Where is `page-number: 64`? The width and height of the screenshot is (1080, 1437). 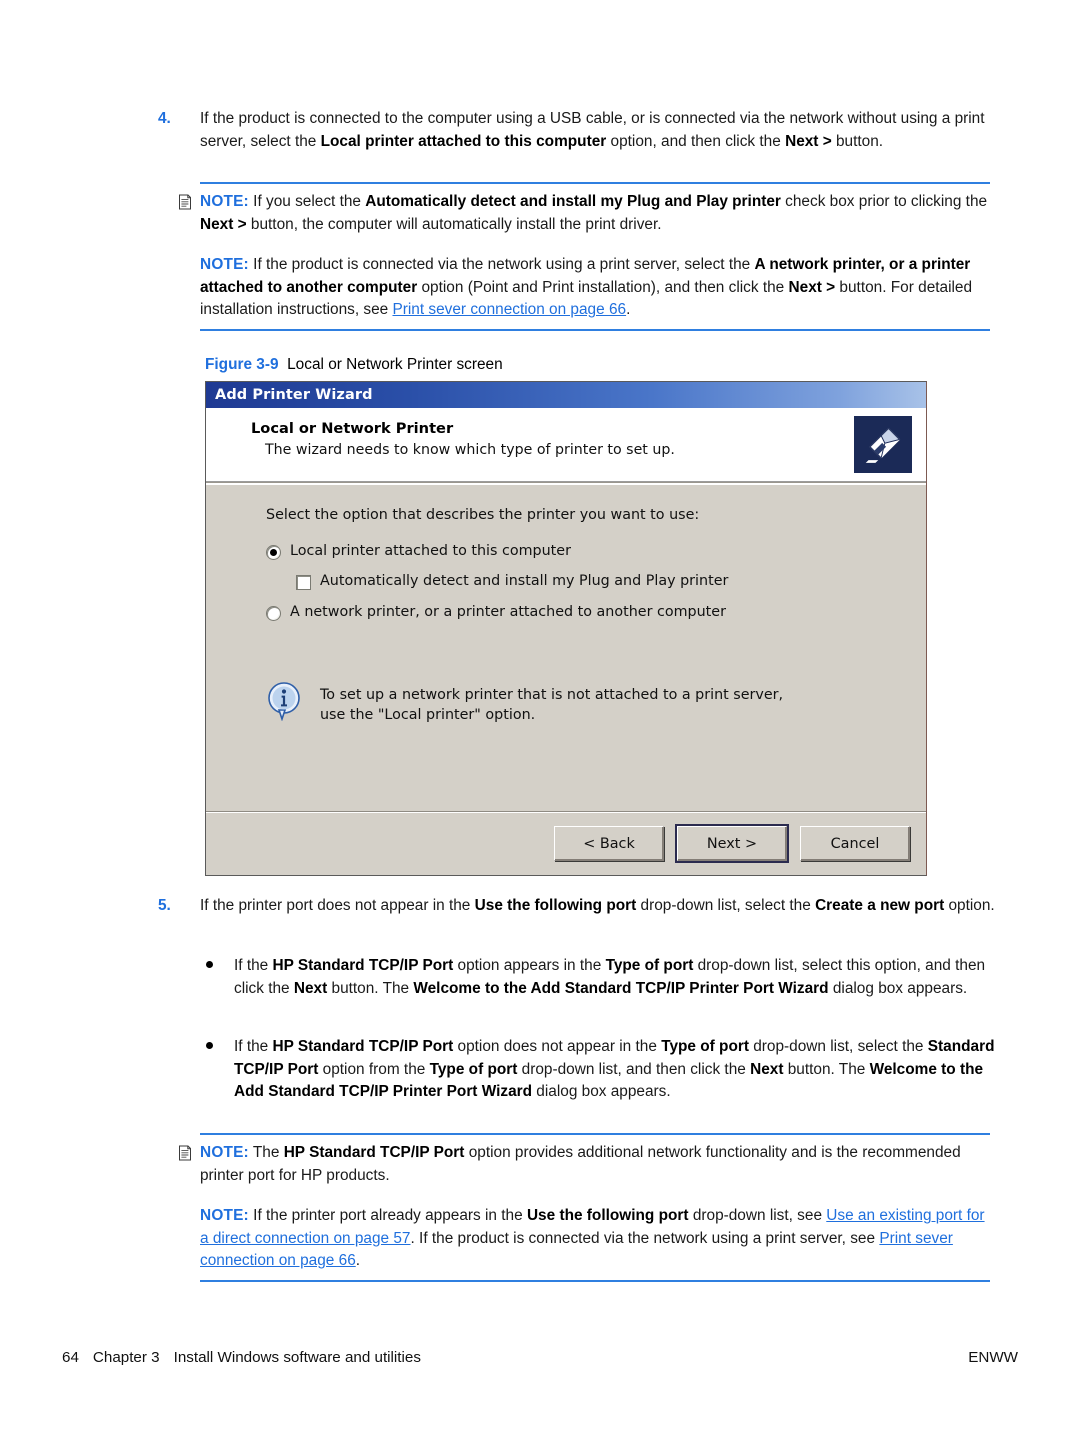 page-number: 64 is located at coordinates (70, 1357).